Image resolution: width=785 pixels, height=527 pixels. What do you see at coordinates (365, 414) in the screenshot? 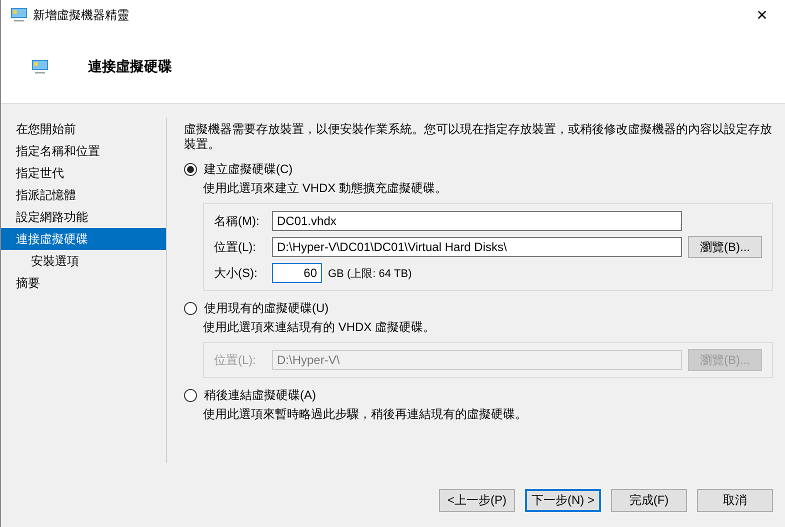
I see `option-description: 使用此選項來暫時略過此步驟，稍後再連結現有的虛擬硬碟。` at bounding box center [365, 414].